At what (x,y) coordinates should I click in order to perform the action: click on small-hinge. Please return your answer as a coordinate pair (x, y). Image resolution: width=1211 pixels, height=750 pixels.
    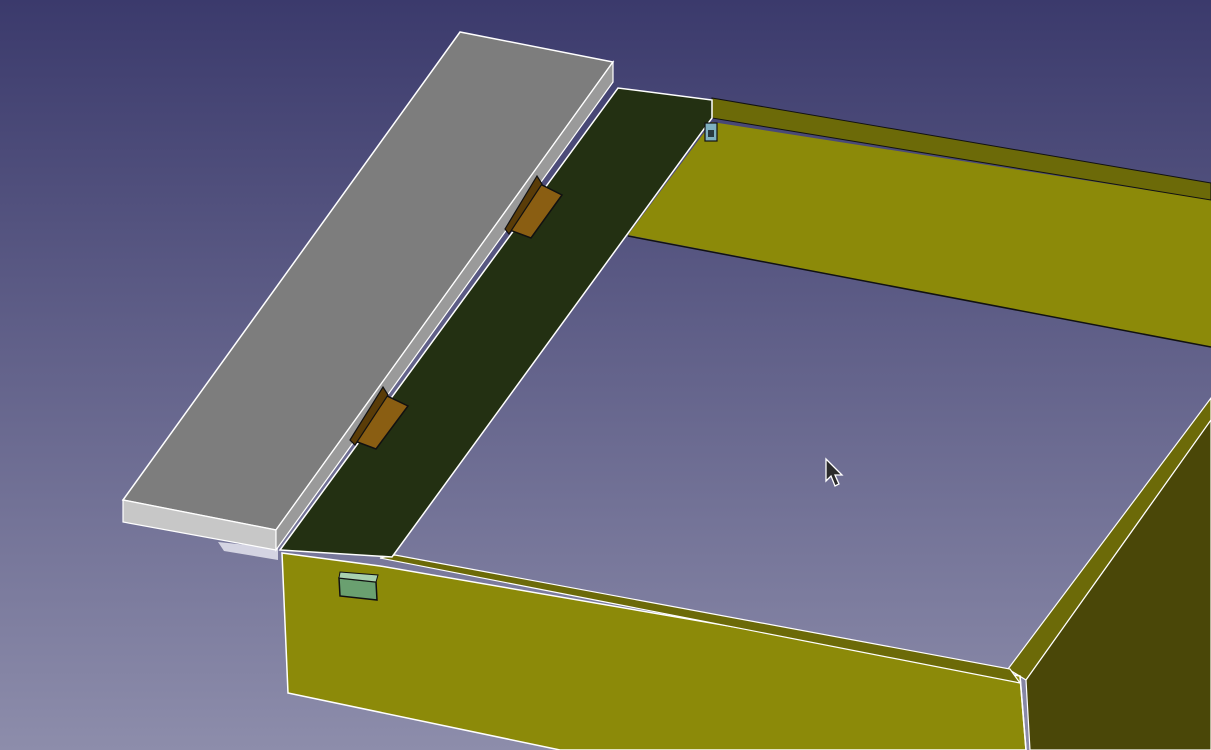
    Looking at the image, I should click on (711, 132).